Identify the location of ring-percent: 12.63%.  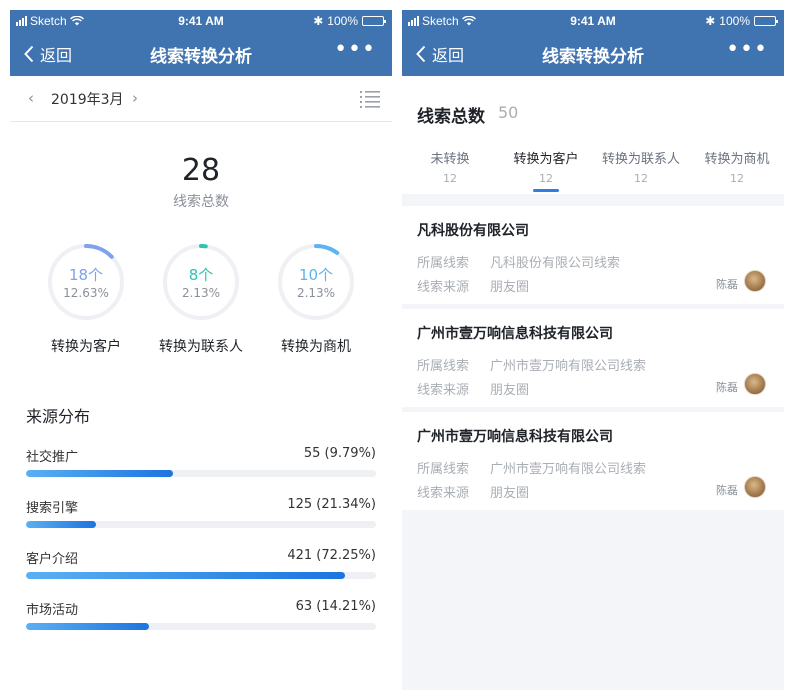
(86, 293).